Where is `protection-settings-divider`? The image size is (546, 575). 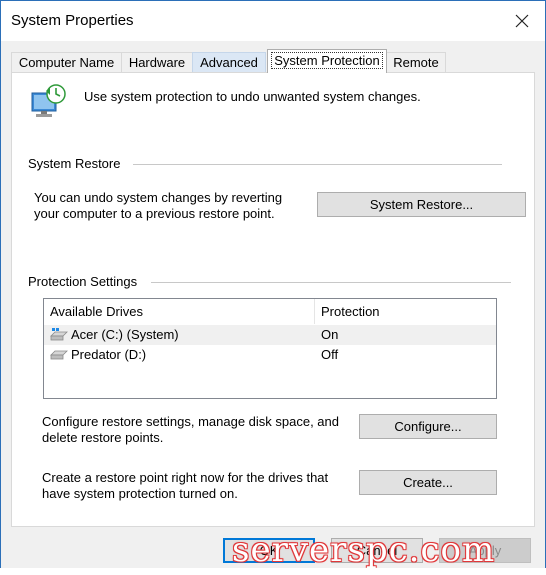
protection-settings-divider is located at coordinates (331, 282).